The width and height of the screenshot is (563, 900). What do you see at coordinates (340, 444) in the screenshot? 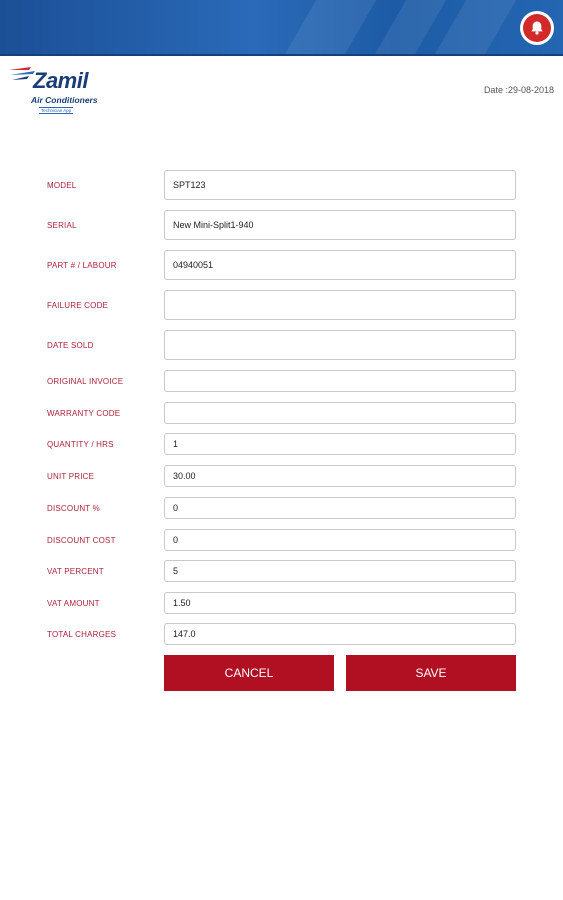
I see `quantity-hrs-field` at bounding box center [340, 444].